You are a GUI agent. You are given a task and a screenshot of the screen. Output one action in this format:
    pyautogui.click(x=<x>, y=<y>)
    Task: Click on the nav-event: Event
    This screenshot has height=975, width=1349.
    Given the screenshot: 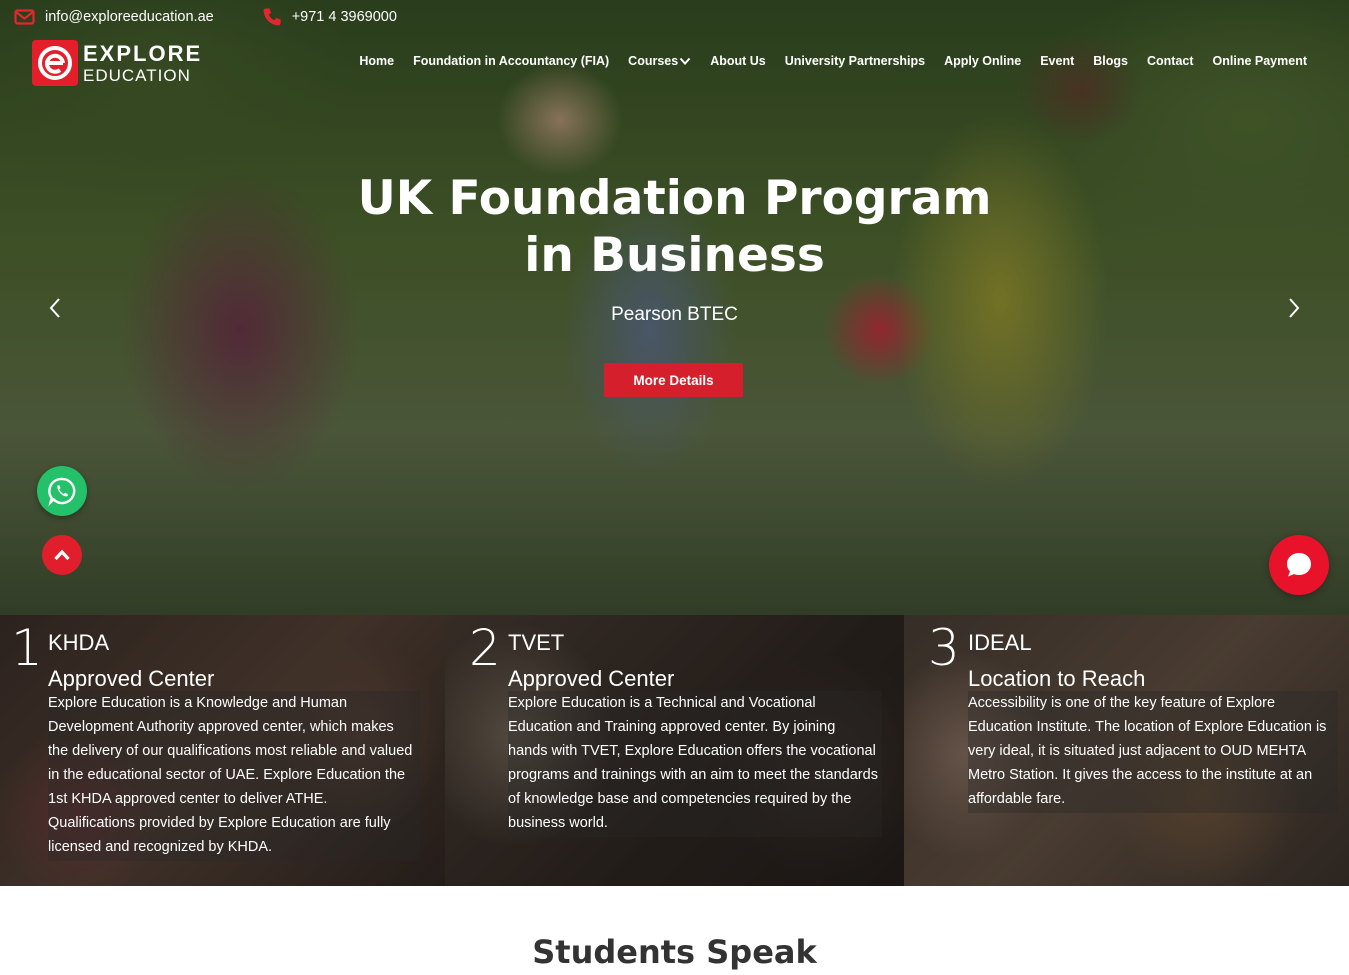 What is the action you would take?
    pyautogui.click(x=1057, y=61)
    